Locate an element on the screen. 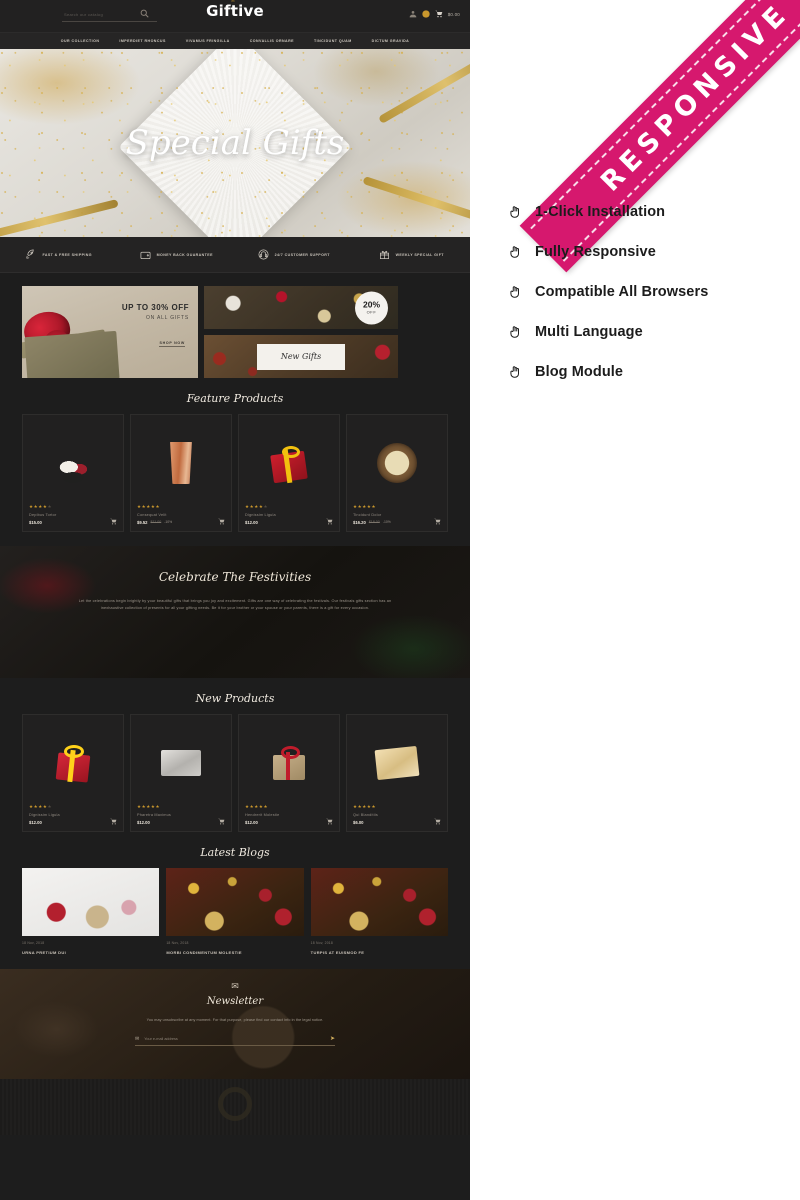 This screenshot has width=800, height=1200. shop-now-button: SHOP NOW is located at coordinates (172, 344).